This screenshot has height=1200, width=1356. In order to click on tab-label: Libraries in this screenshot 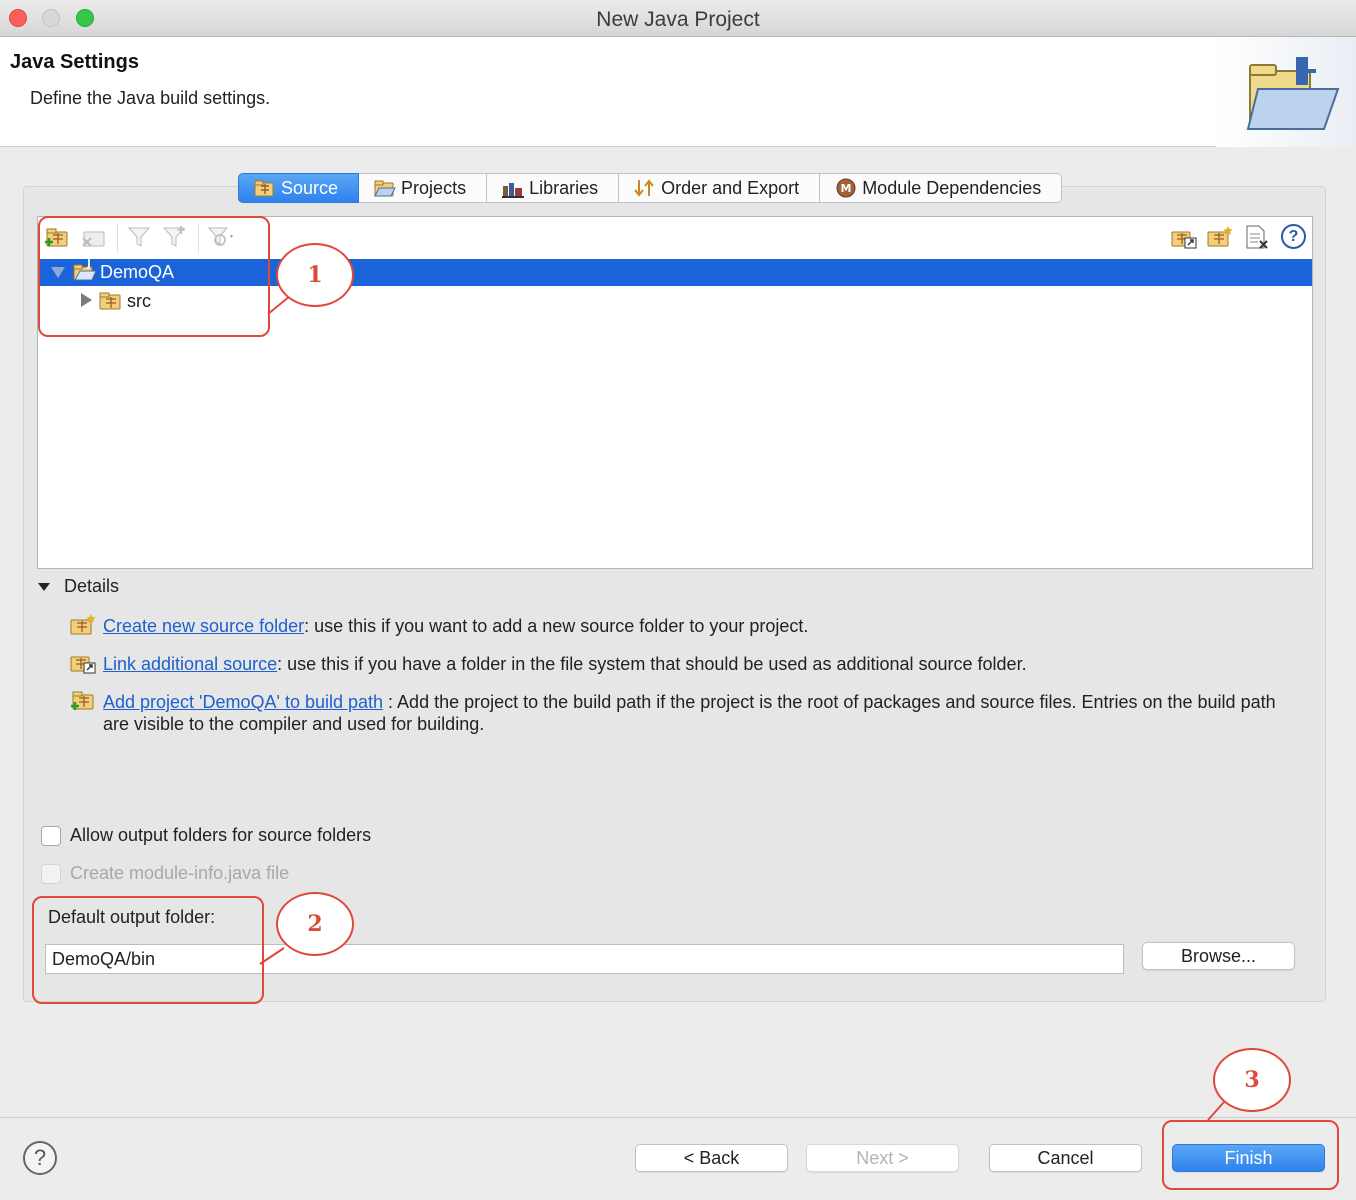, I will do `click(564, 187)`.